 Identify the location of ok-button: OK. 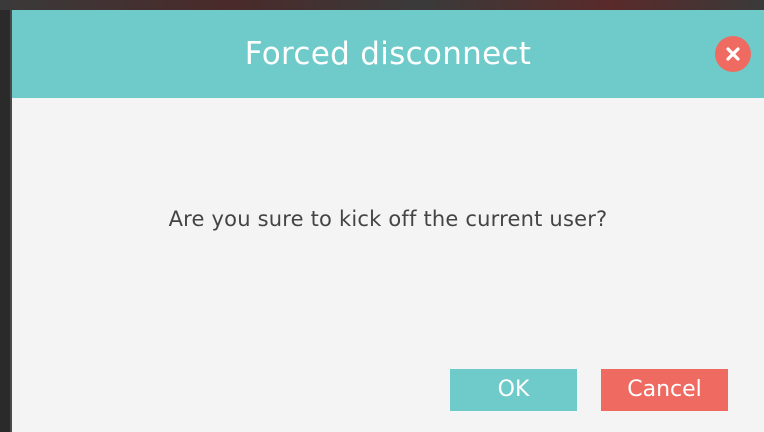
(513, 390).